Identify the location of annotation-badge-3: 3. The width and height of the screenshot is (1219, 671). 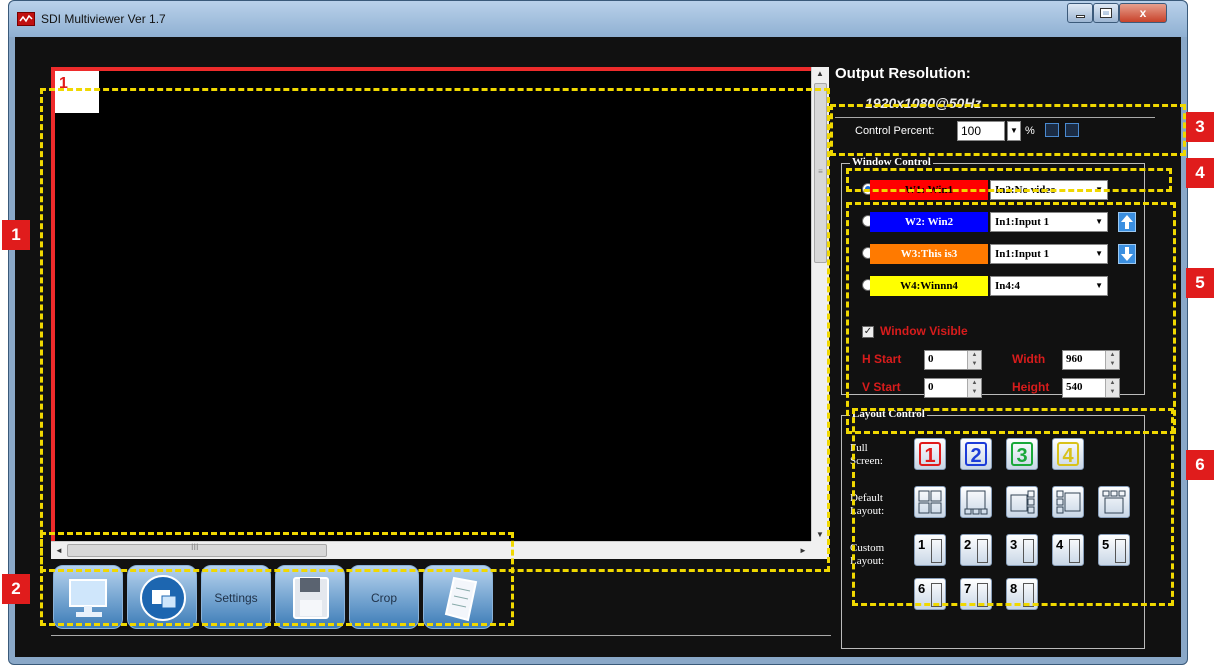
(1200, 127).